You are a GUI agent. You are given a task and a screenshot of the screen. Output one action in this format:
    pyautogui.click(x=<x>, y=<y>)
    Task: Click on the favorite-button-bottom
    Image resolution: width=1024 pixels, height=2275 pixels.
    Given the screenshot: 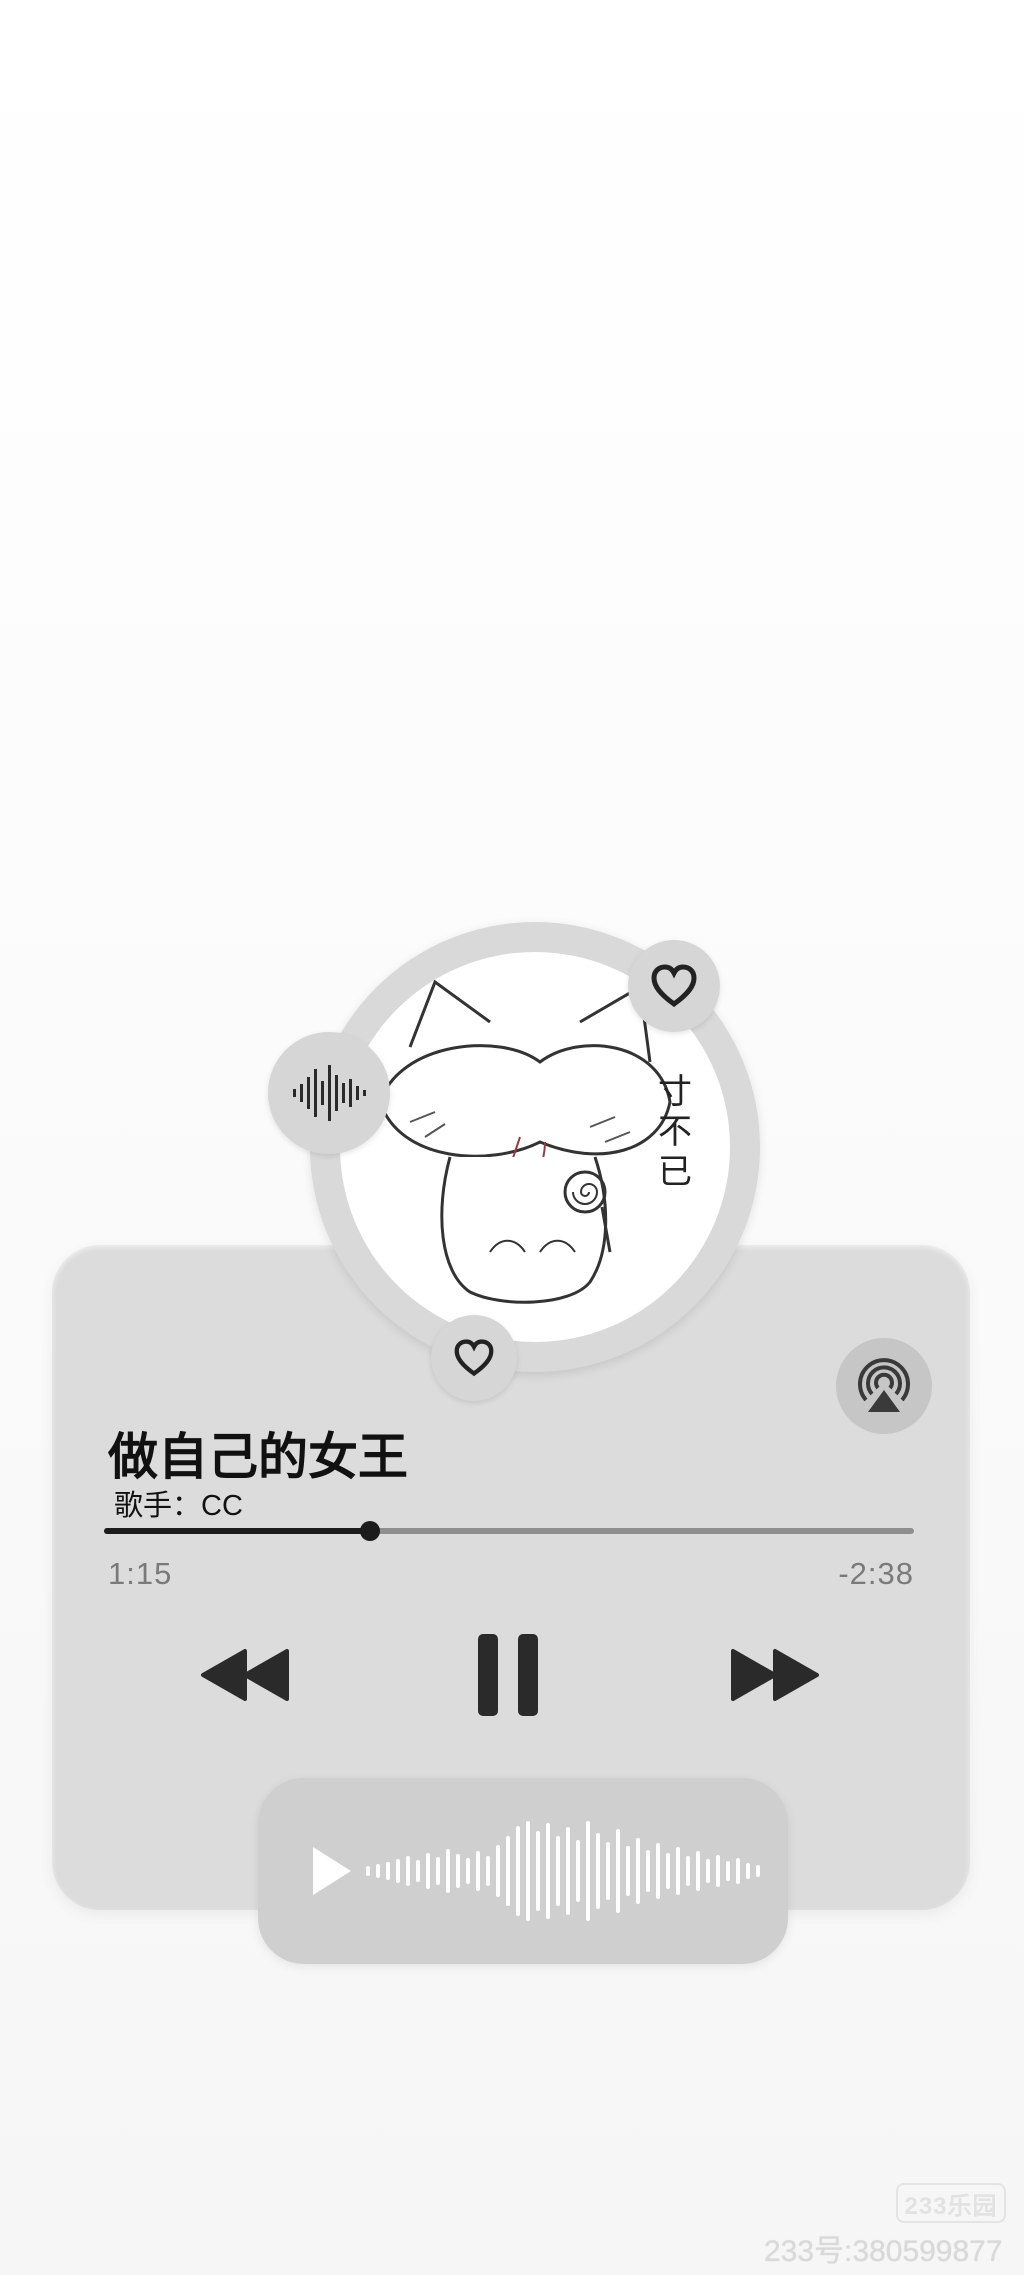 What is the action you would take?
    pyautogui.click(x=474, y=1358)
    